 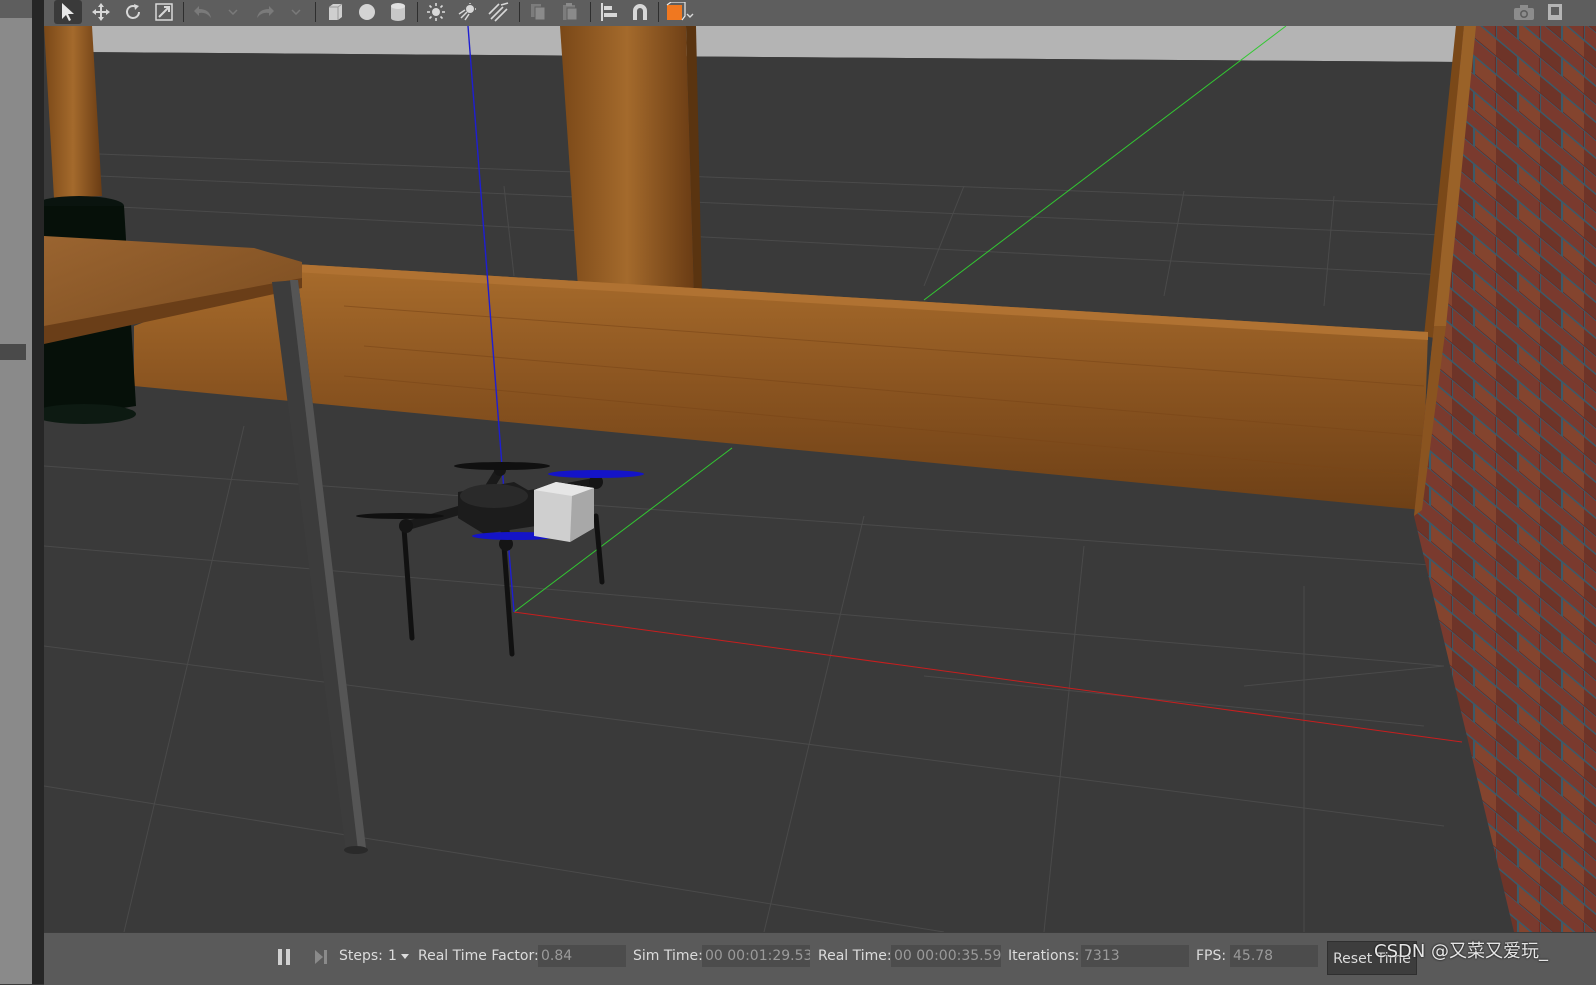 I want to click on steps-value: 1, so click(x=392, y=956).